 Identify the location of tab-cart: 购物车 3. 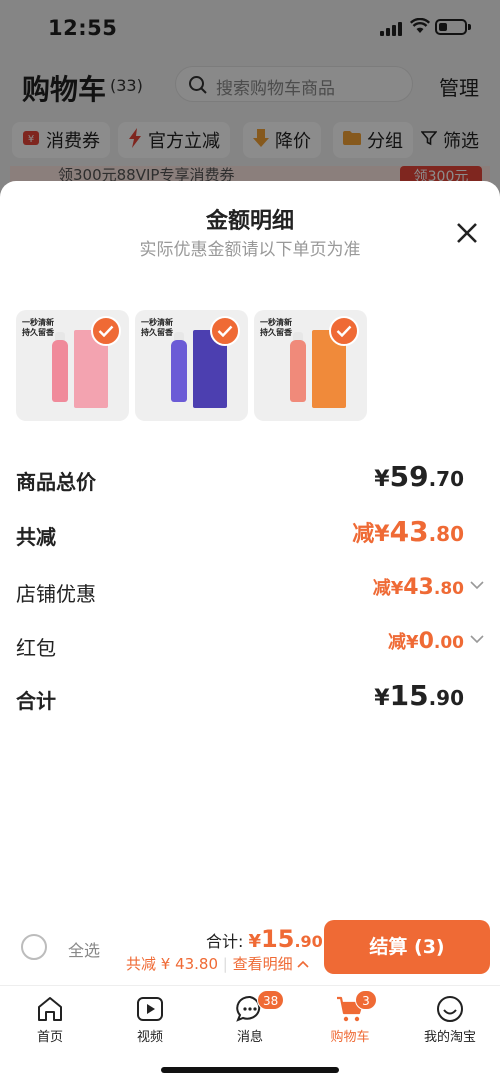
(350, 1017).